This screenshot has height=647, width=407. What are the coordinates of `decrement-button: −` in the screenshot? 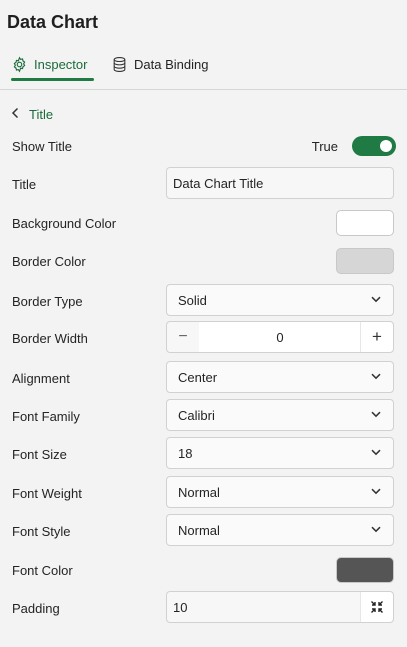 It's located at (183, 337).